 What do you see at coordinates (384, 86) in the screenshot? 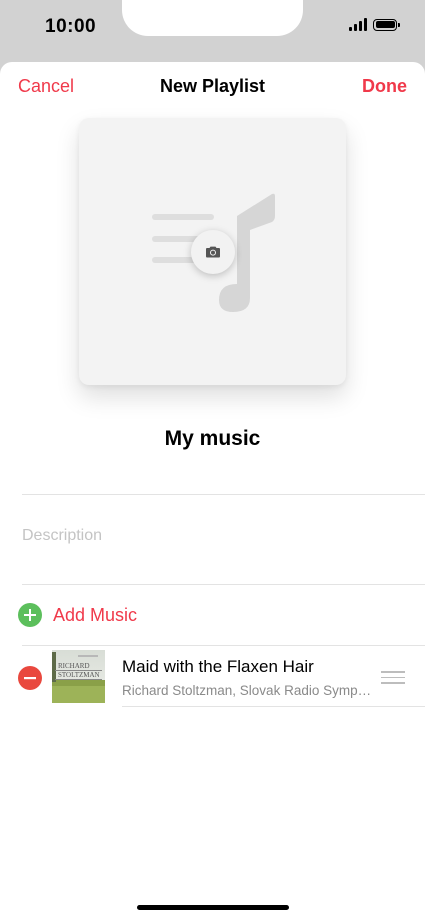
I see `done-button: Done` at bounding box center [384, 86].